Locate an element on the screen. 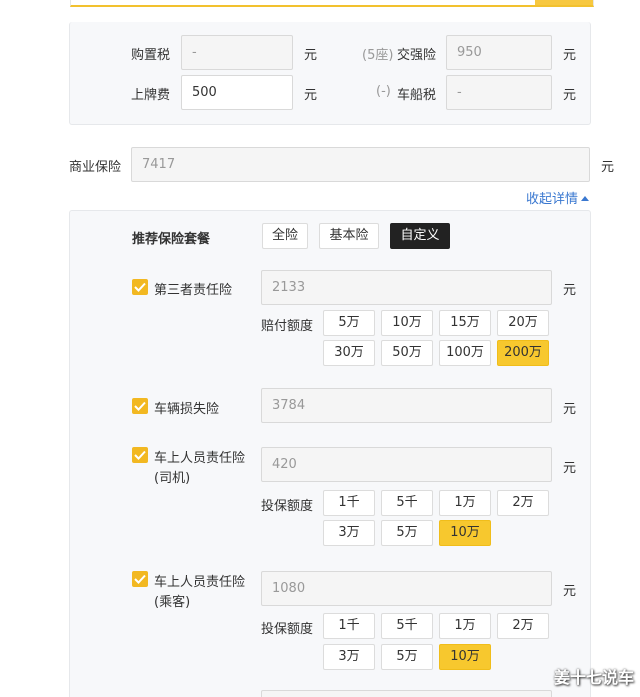  next-coverage-field is located at coordinates (406, 693).